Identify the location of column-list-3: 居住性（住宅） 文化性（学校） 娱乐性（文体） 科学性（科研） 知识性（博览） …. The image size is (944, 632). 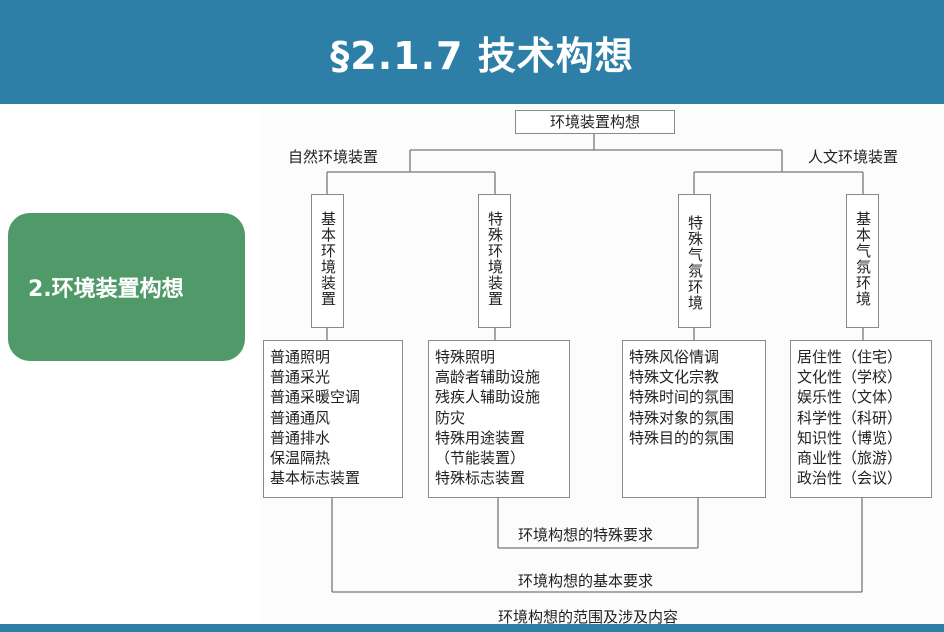
(861, 419).